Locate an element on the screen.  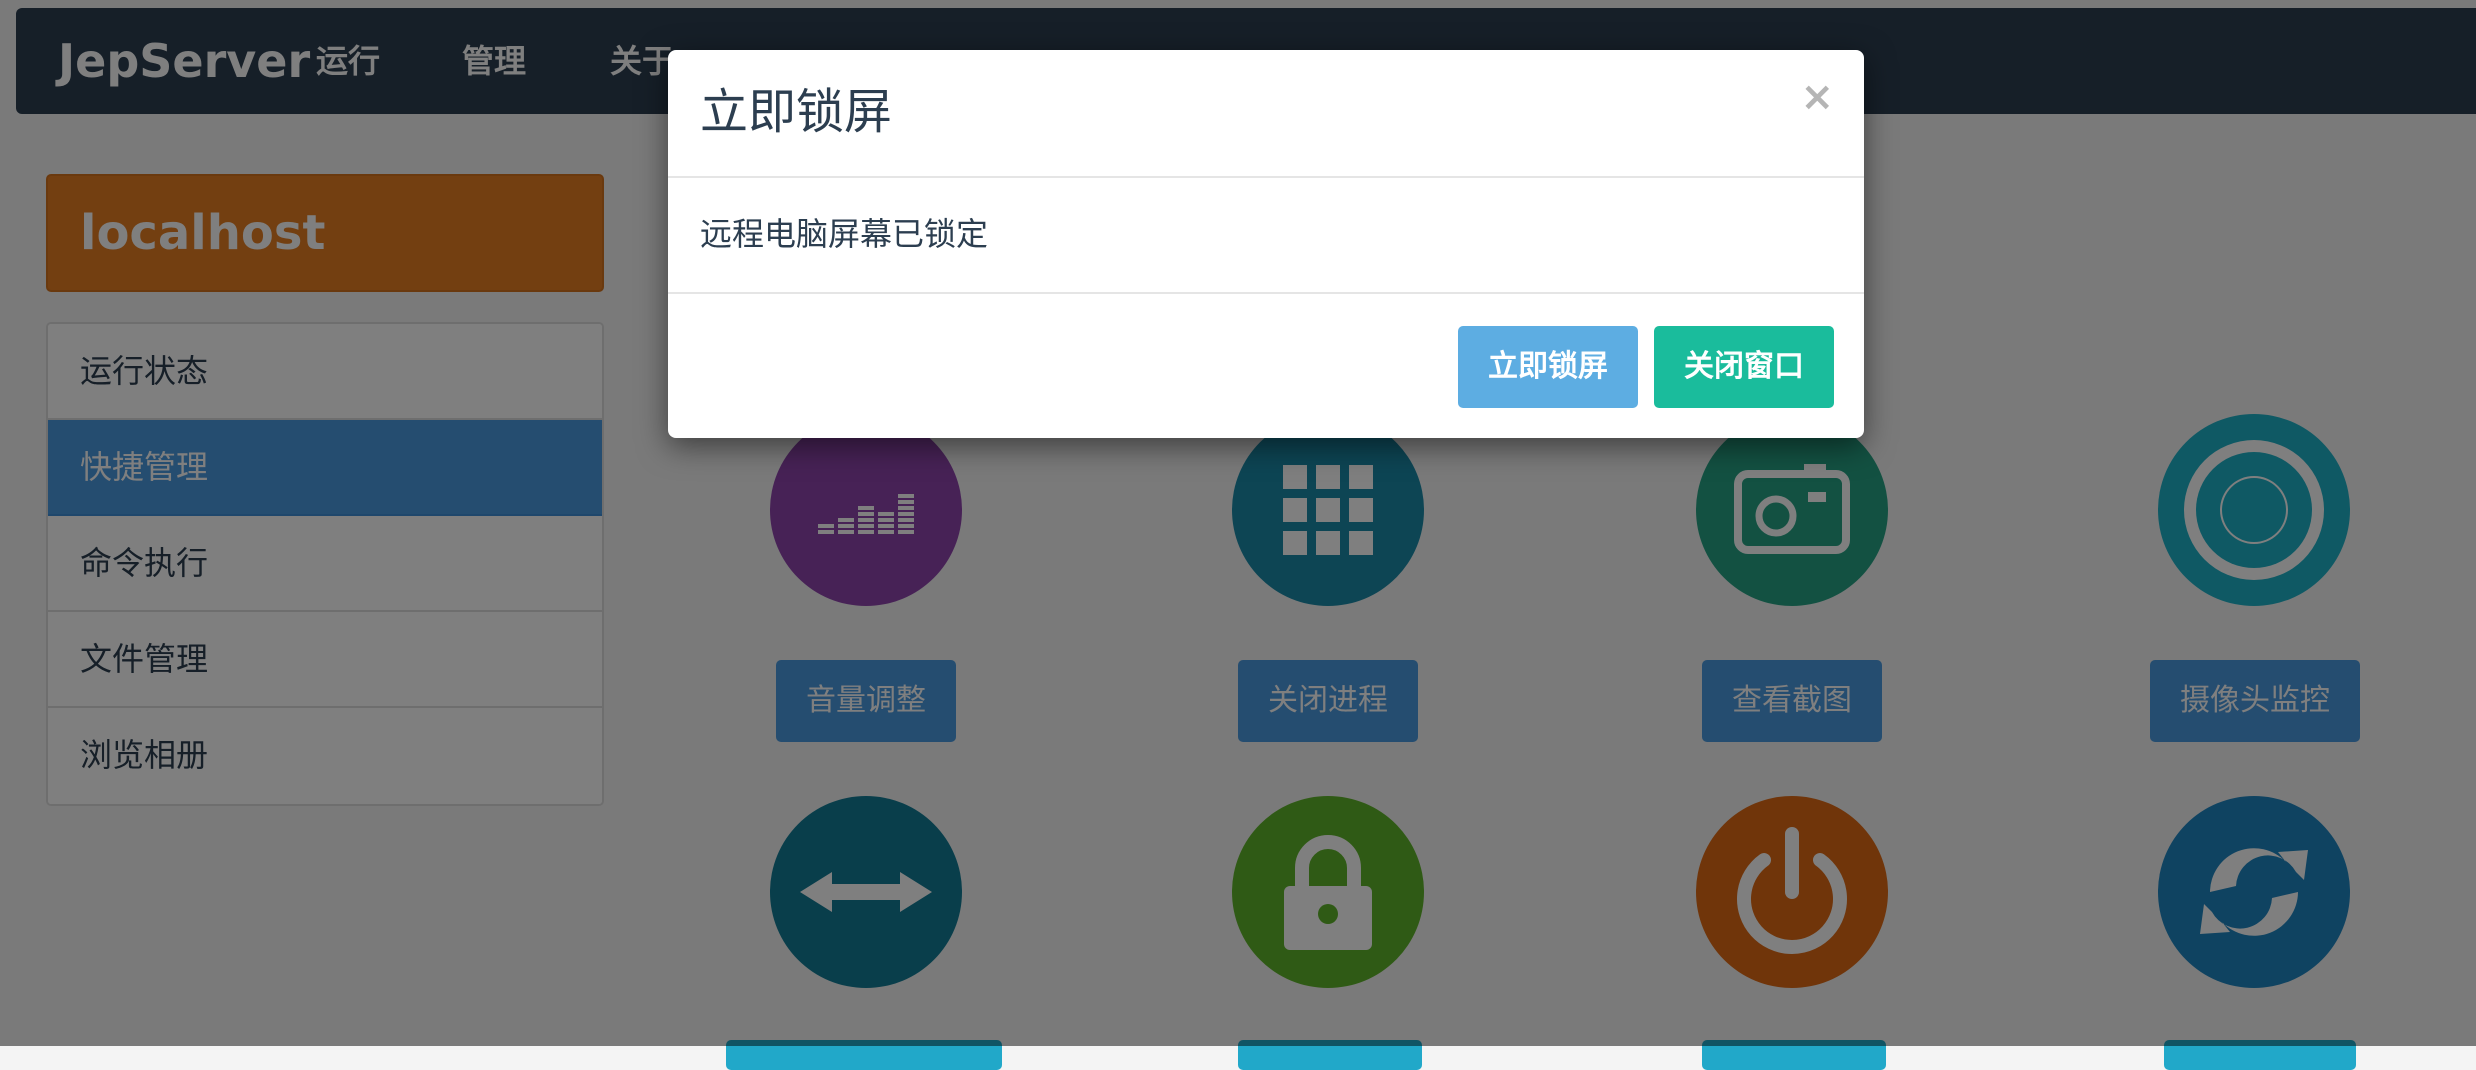
close-icon: × is located at coordinates (1817, 97).